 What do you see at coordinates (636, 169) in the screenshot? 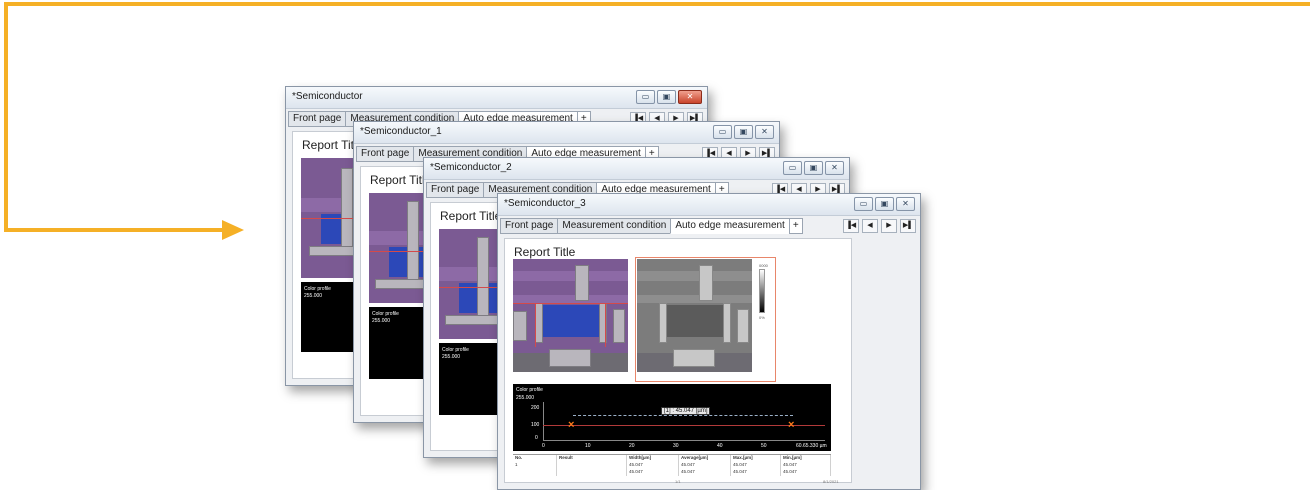
I see `title-bar: *Semiconductor_2 ▭ ▣ ✕` at bounding box center [636, 169].